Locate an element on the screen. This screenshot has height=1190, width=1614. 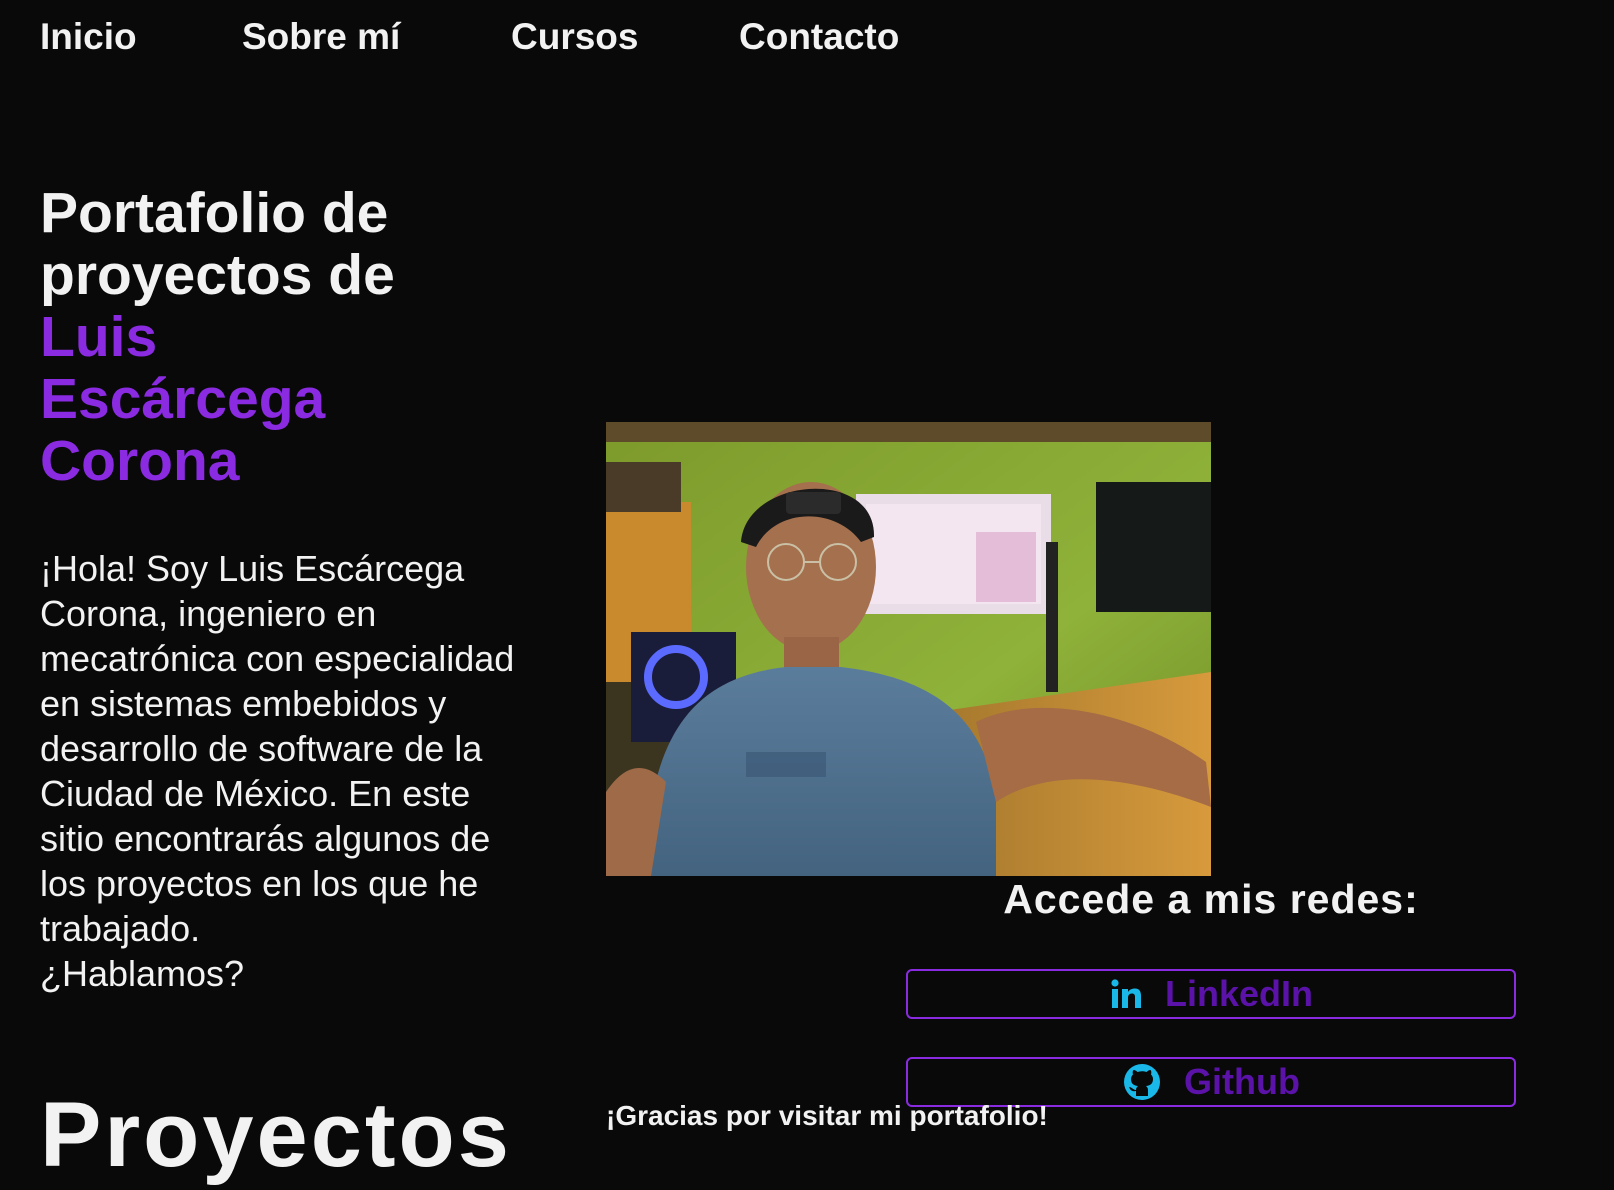
profile-photo is located at coordinates (908, 649).